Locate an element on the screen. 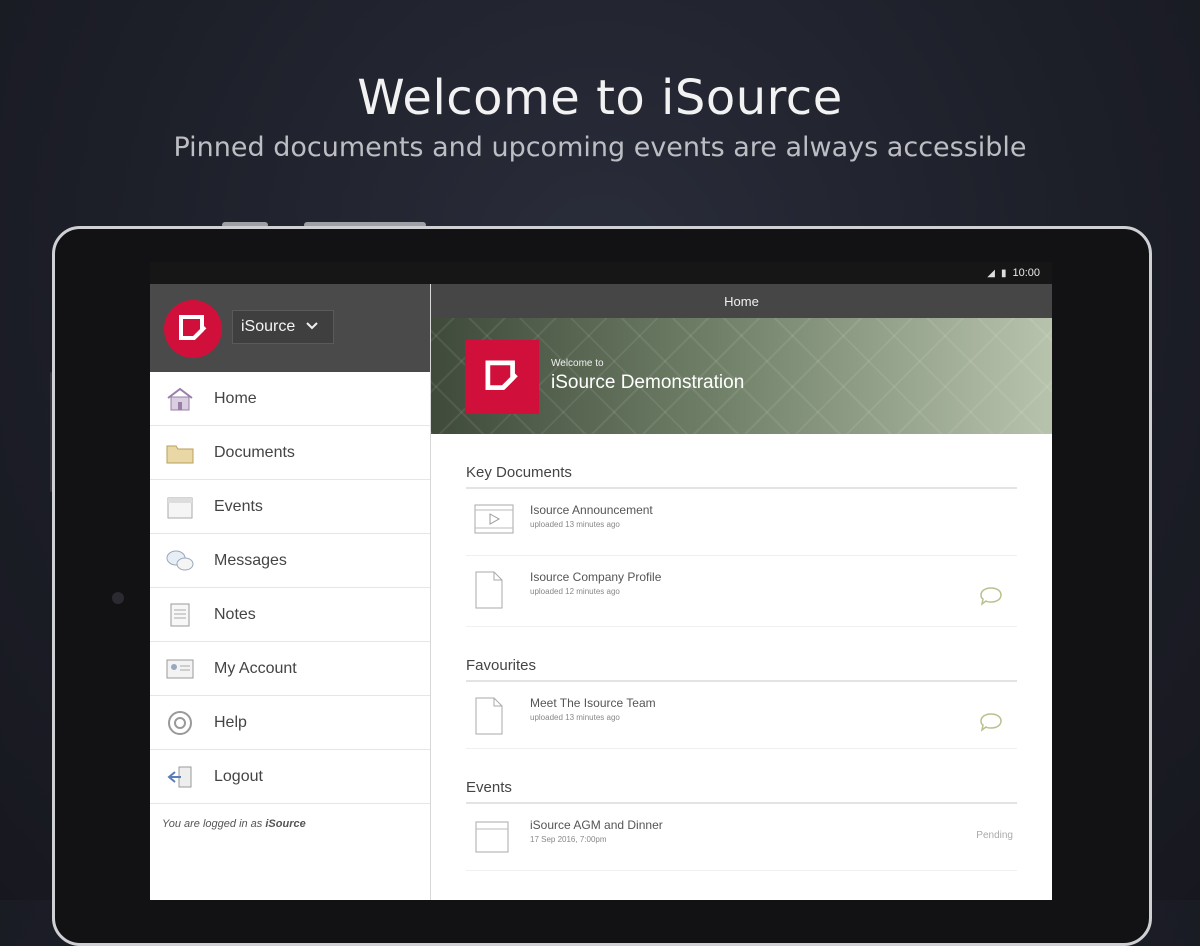  event-title: iSource AGM and Dinner is located at coordinates (596, 825).